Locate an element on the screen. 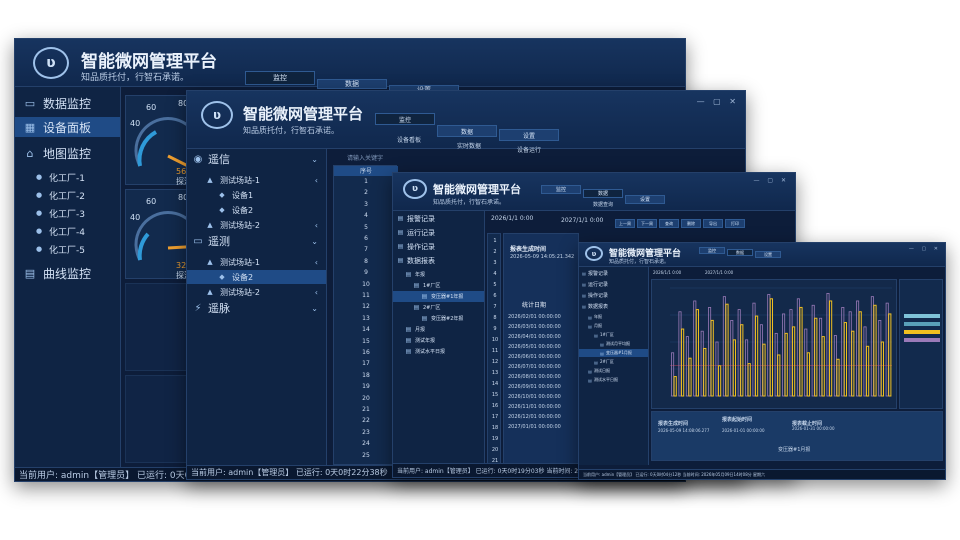 Image resolution: width=960 pixels, height=540 pixels. subtab-realtime: 实时数据 is located at coordinates (469, 145).